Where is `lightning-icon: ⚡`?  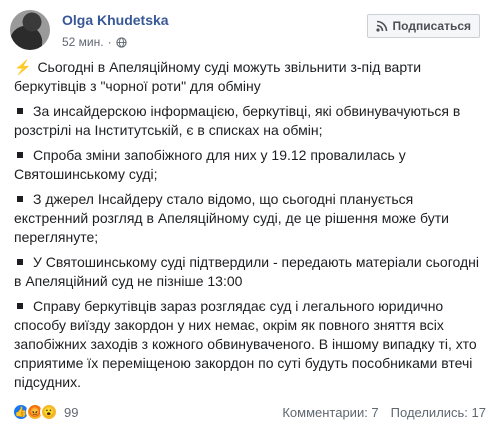
lightning-icon: ⚡ is located at coordinates (23, 67).